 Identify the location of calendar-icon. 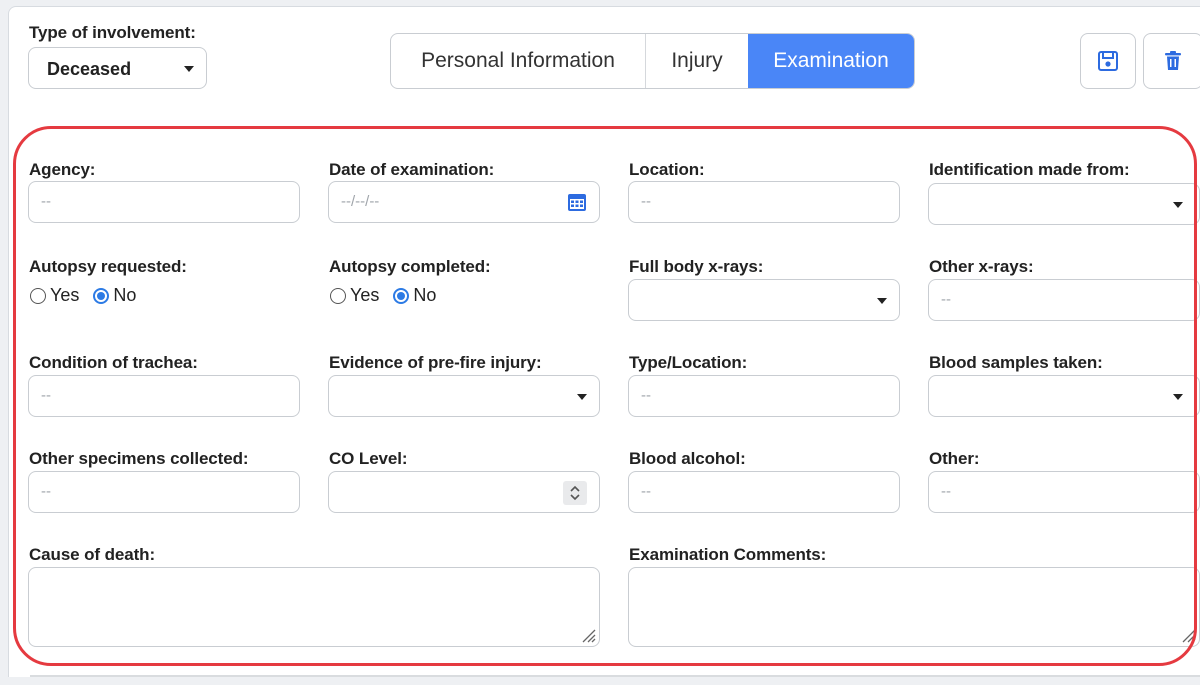
(577, 202).